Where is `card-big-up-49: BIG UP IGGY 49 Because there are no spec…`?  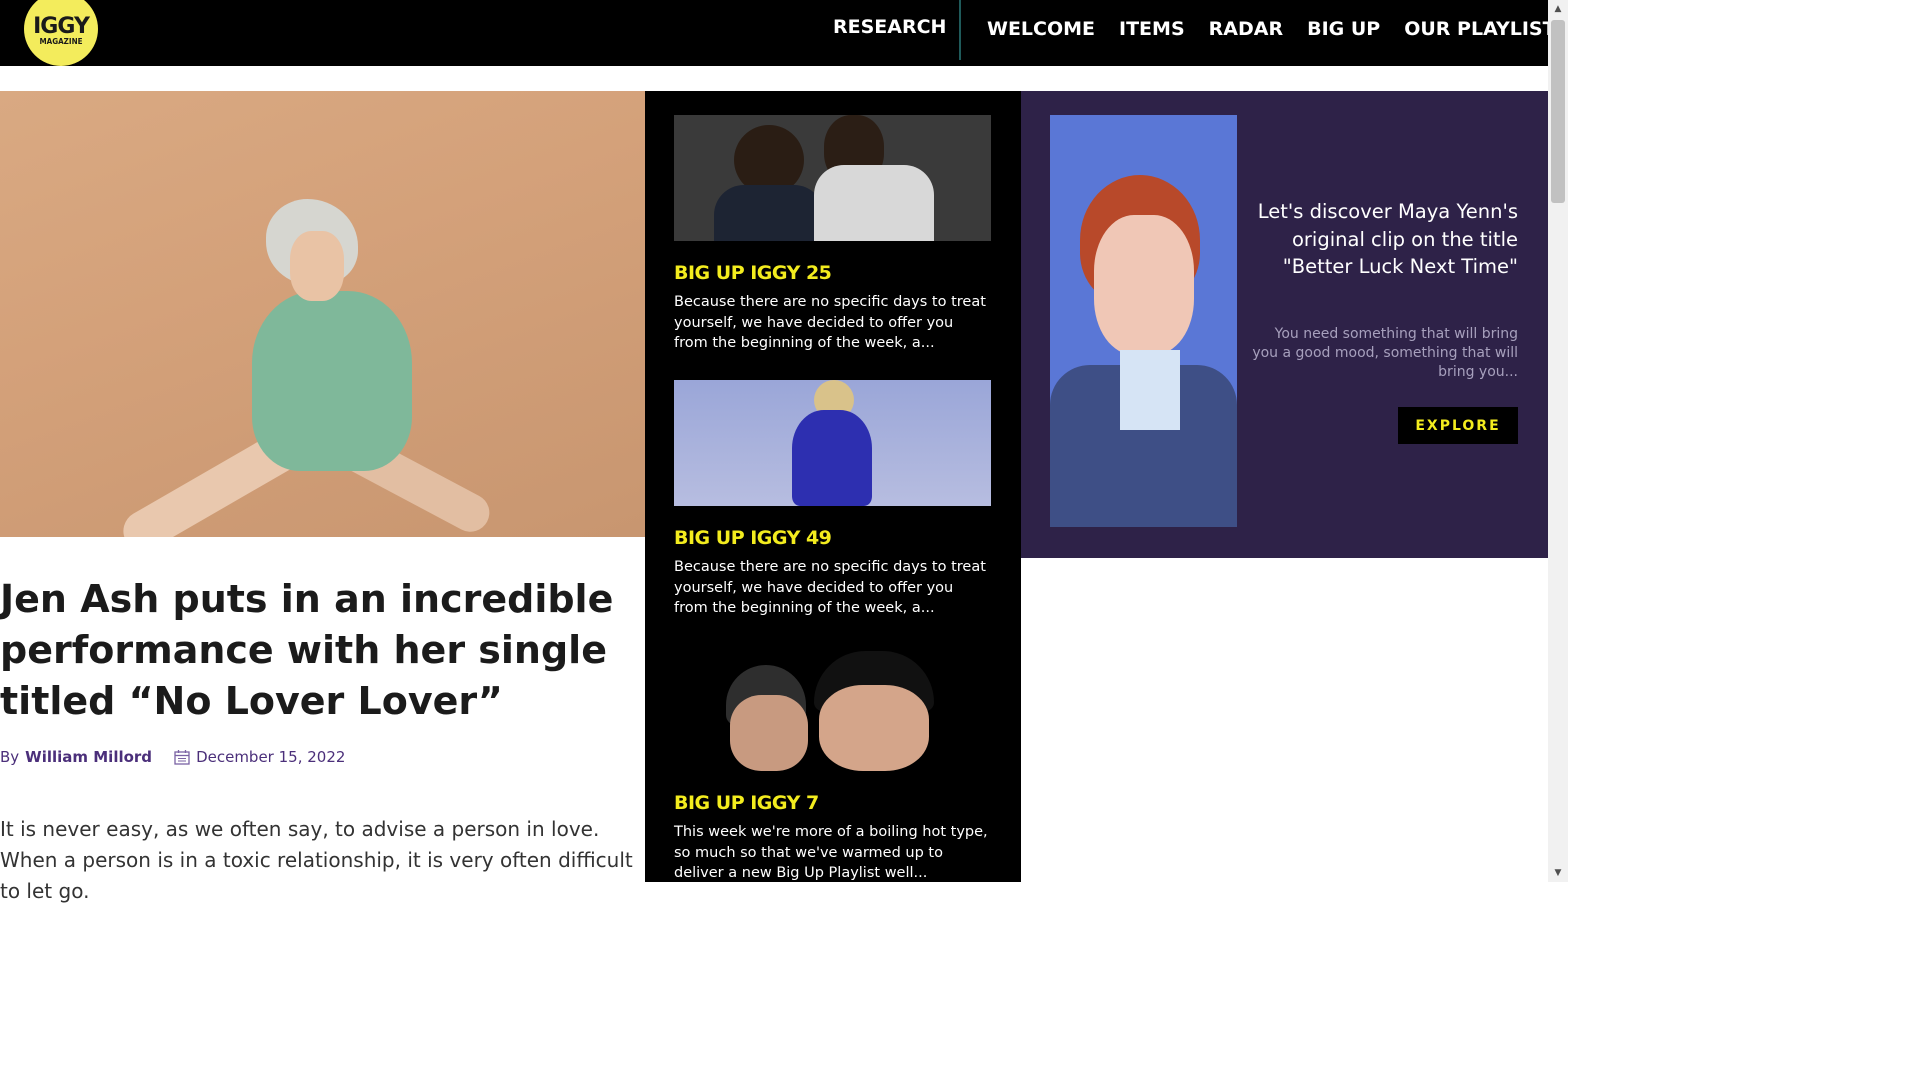 card-big-up-49: BIG UP IGGY 49 Because there are no spec… is located at coordinates (832, 499).